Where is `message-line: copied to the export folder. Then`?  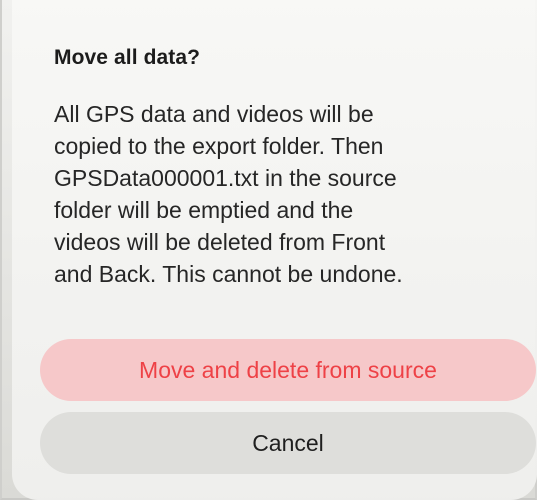
message-line: copied to the export folder. Then is located at coordinates (219, 146).